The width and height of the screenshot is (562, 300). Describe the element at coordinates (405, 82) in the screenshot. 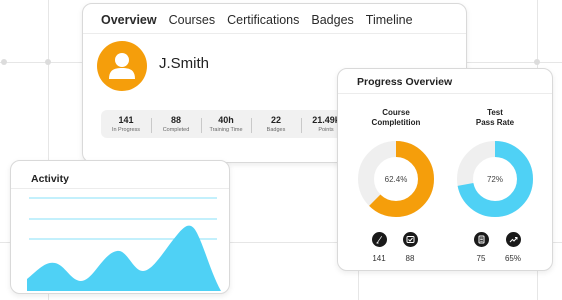

I see `progress-title: Progress Overview` at that location.